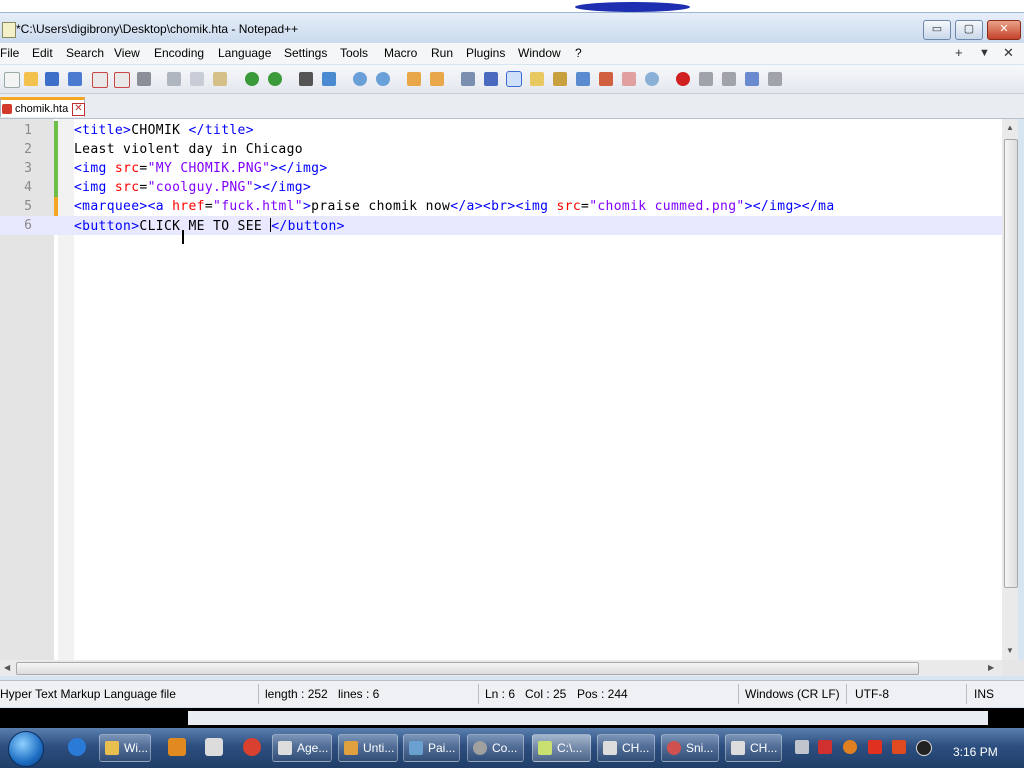  I want to click on tag: </button>, so click(308, 226).